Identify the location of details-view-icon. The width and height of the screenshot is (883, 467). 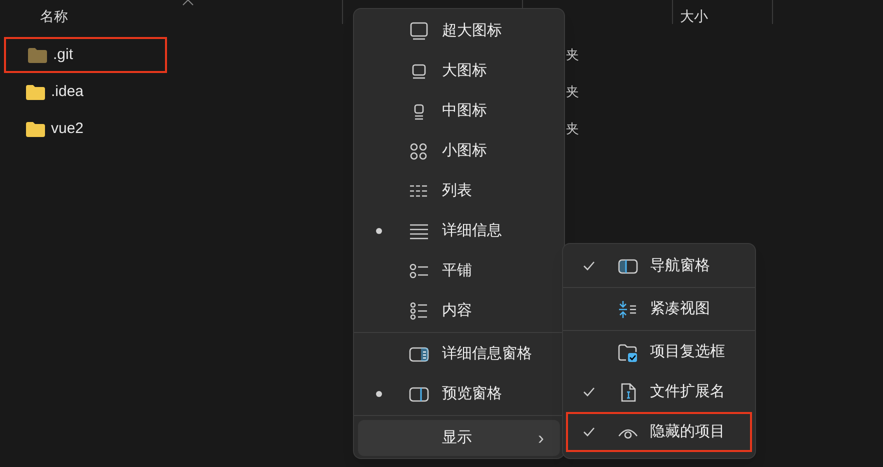
(419, 231).